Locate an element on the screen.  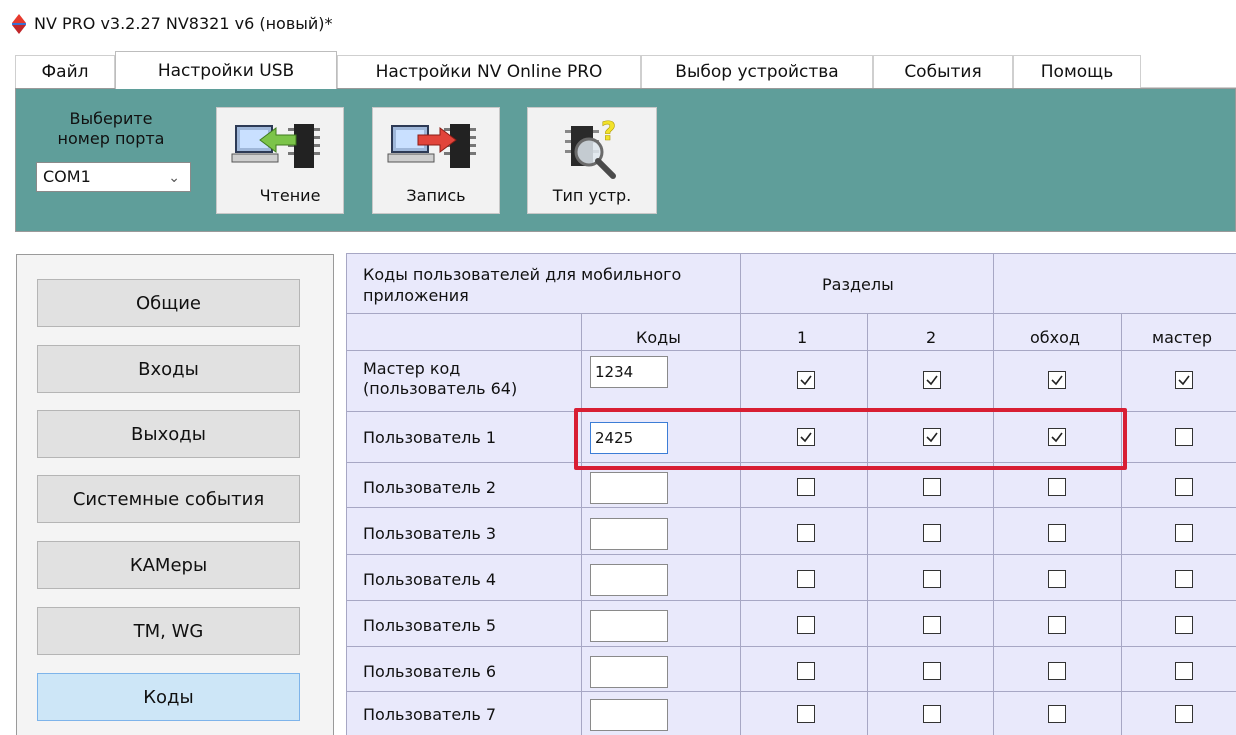
nav-general: Общие is located at coordinates (168, 303).